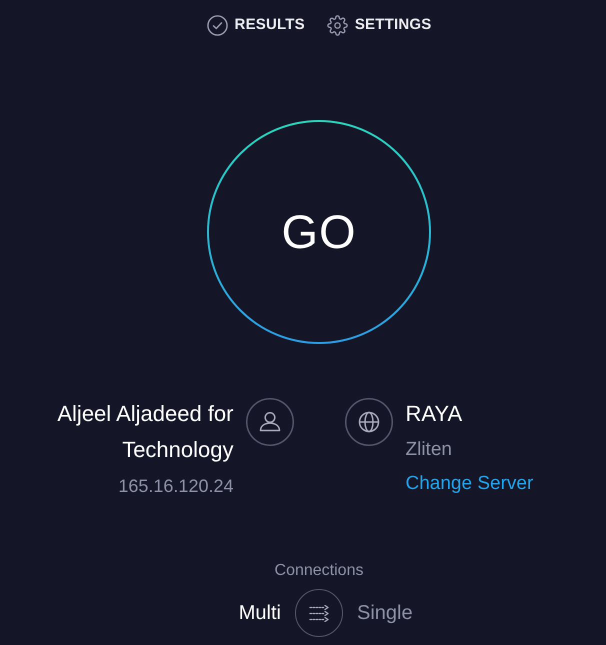 The height and width of the screenshot is (645, 606). I want to click on change-server-link: Change Server, so click(470, 484).